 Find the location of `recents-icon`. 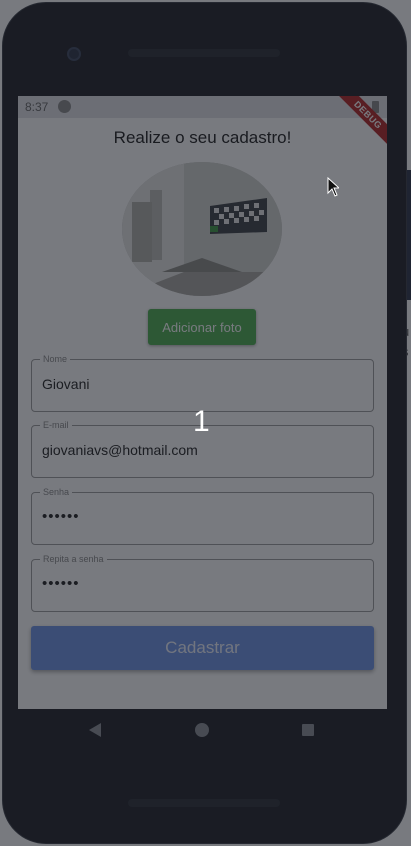

recents-icon is located at coordinates (308, 730).